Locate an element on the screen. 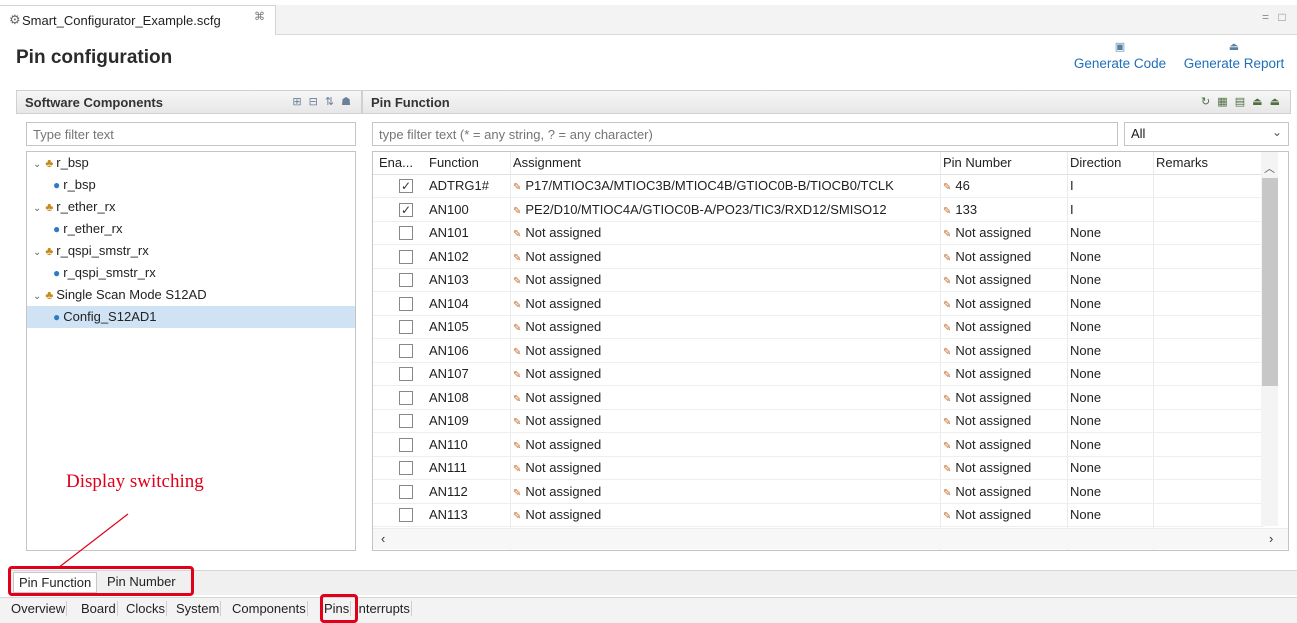 This screenshot has height=623, width=1297. generate-report-button: ⏏ Generate Report is located at coordinates (1234, 55).